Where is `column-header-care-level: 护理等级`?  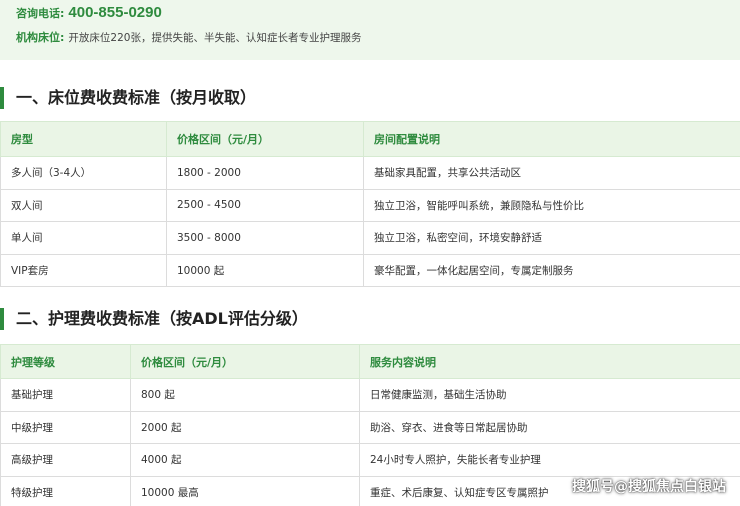
column-header-care-level: 护理等级 is located at coordinates (65, 361).